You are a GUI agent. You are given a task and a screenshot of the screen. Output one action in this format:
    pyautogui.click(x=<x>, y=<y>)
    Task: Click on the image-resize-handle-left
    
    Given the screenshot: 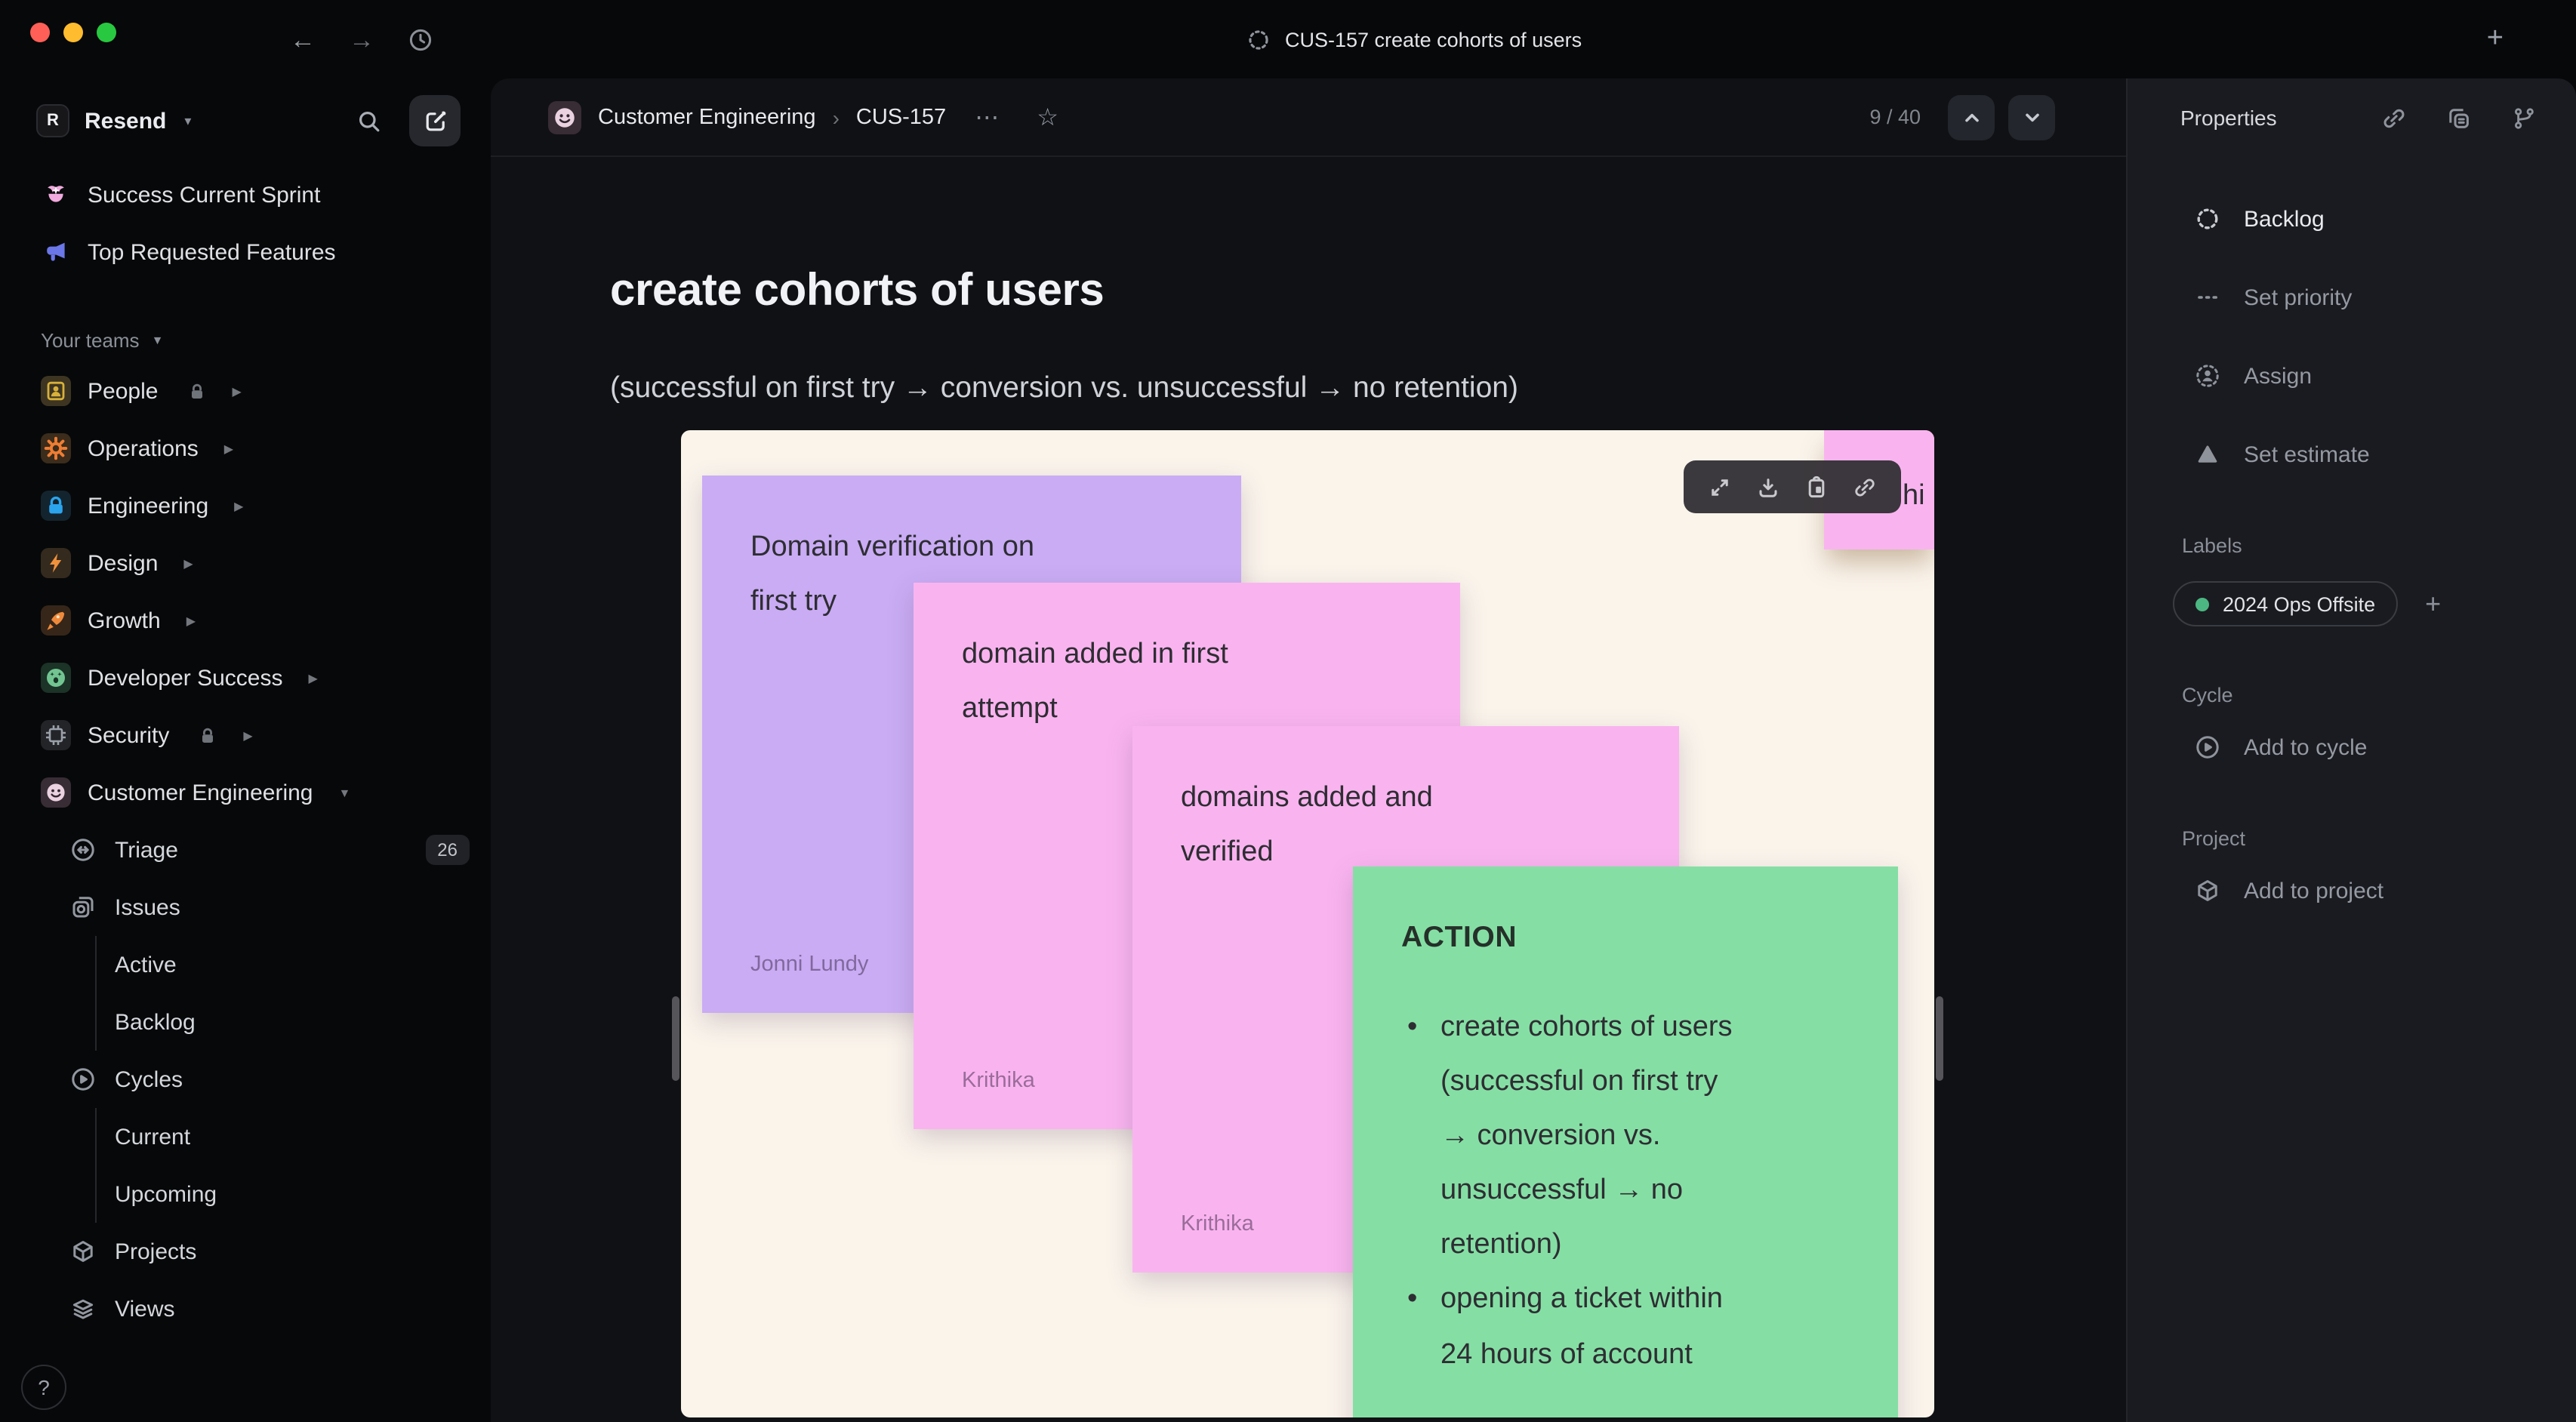 What is the action you would take?
    pyautogui.click(x=675, y=1038)
    